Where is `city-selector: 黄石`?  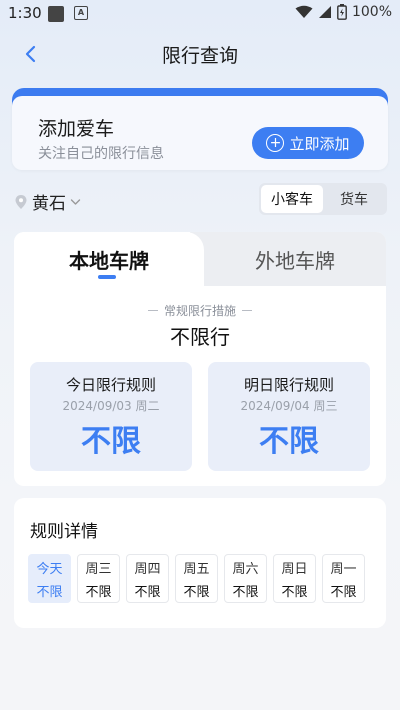
city-selector: 黄石 is located at coordinates (47, 201).